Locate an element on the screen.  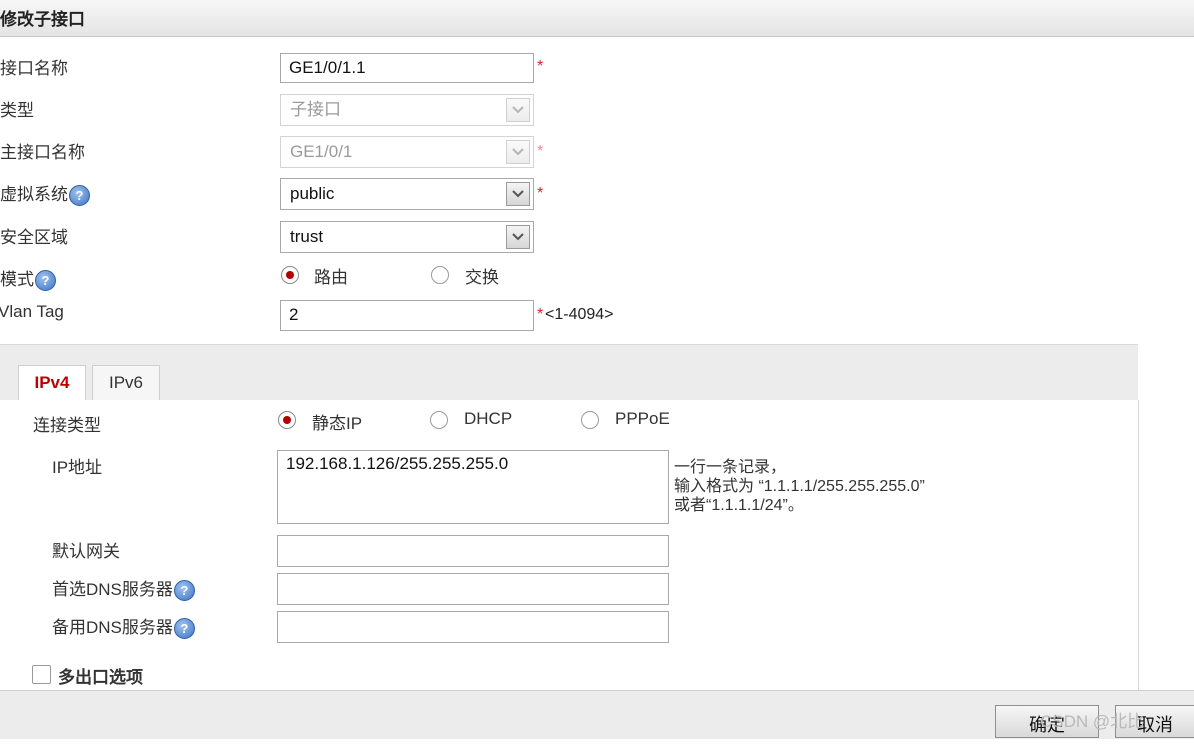
mode-switch-radio is located at coordinates (440, 275).